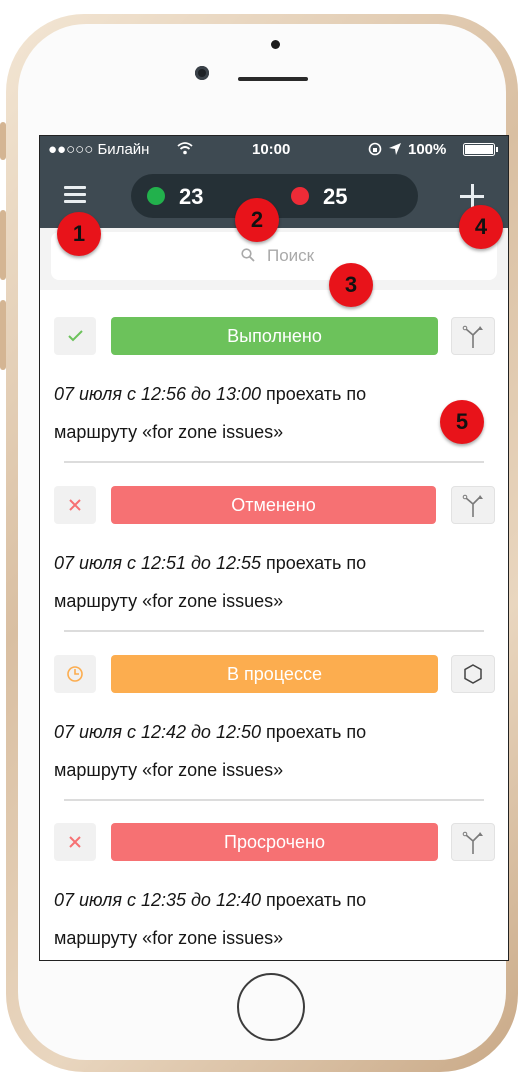 This screenshot has height=1077, width=527. Describe the element at coordinates (3, 245) in the screenshot. I see `volume-up-button` at that location.